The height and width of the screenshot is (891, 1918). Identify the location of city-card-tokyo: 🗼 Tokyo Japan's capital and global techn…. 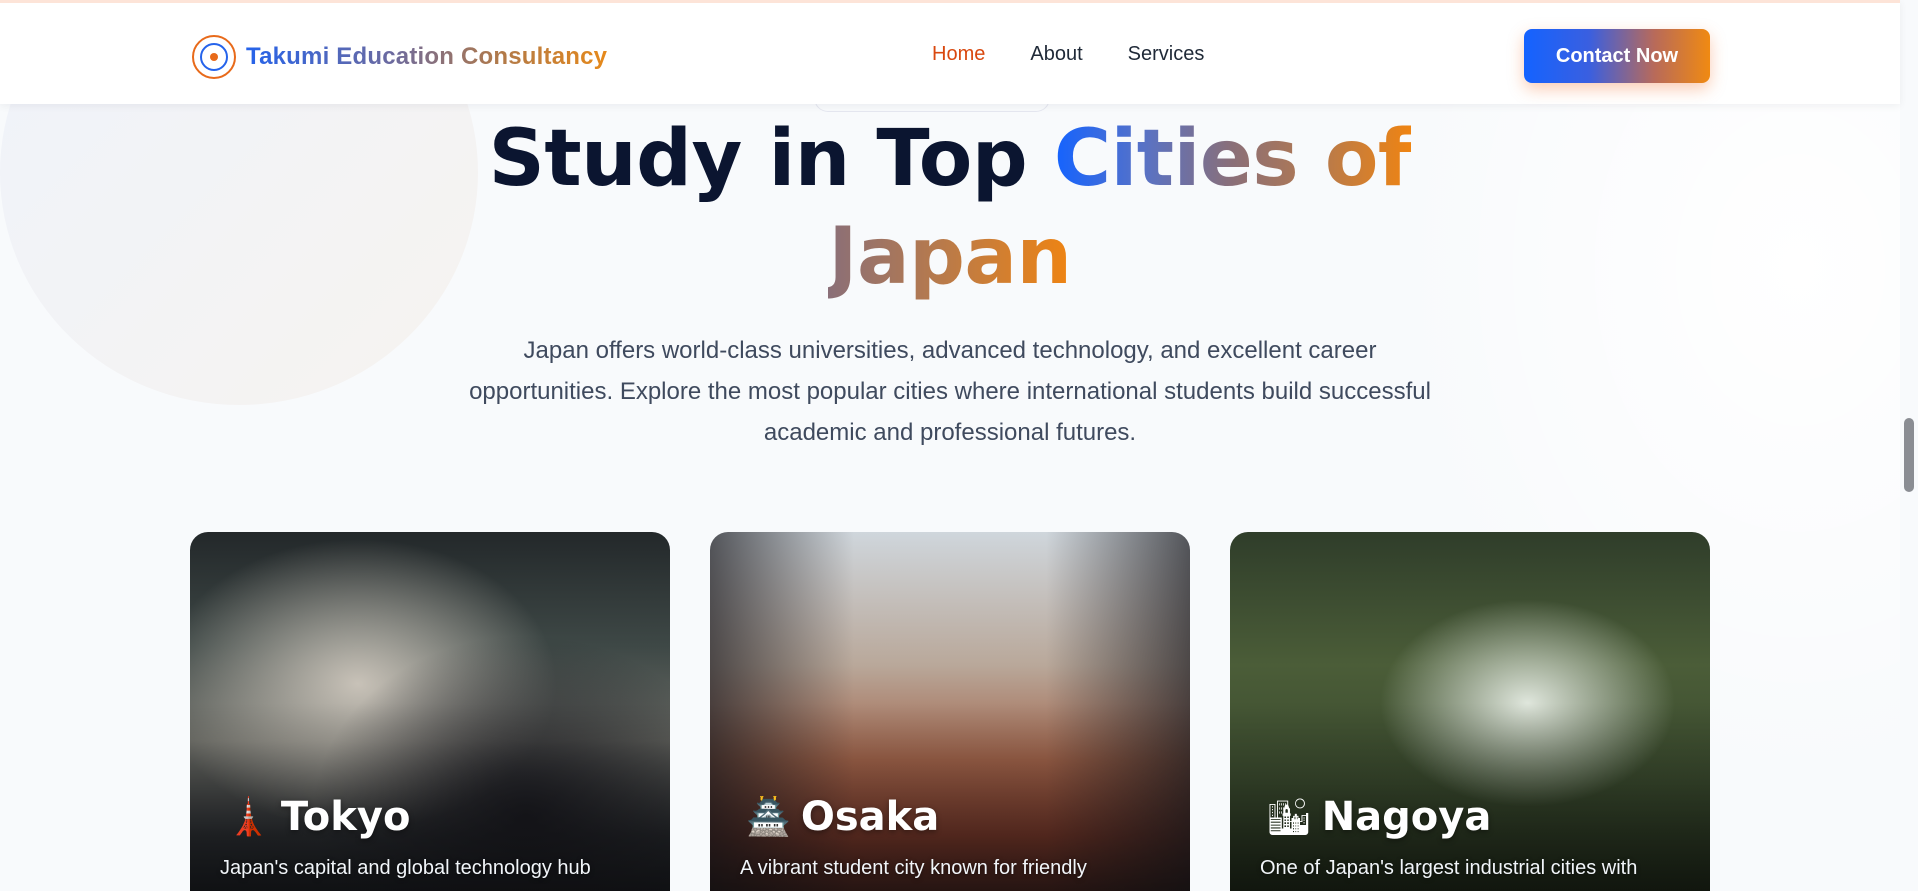
(430, 711).